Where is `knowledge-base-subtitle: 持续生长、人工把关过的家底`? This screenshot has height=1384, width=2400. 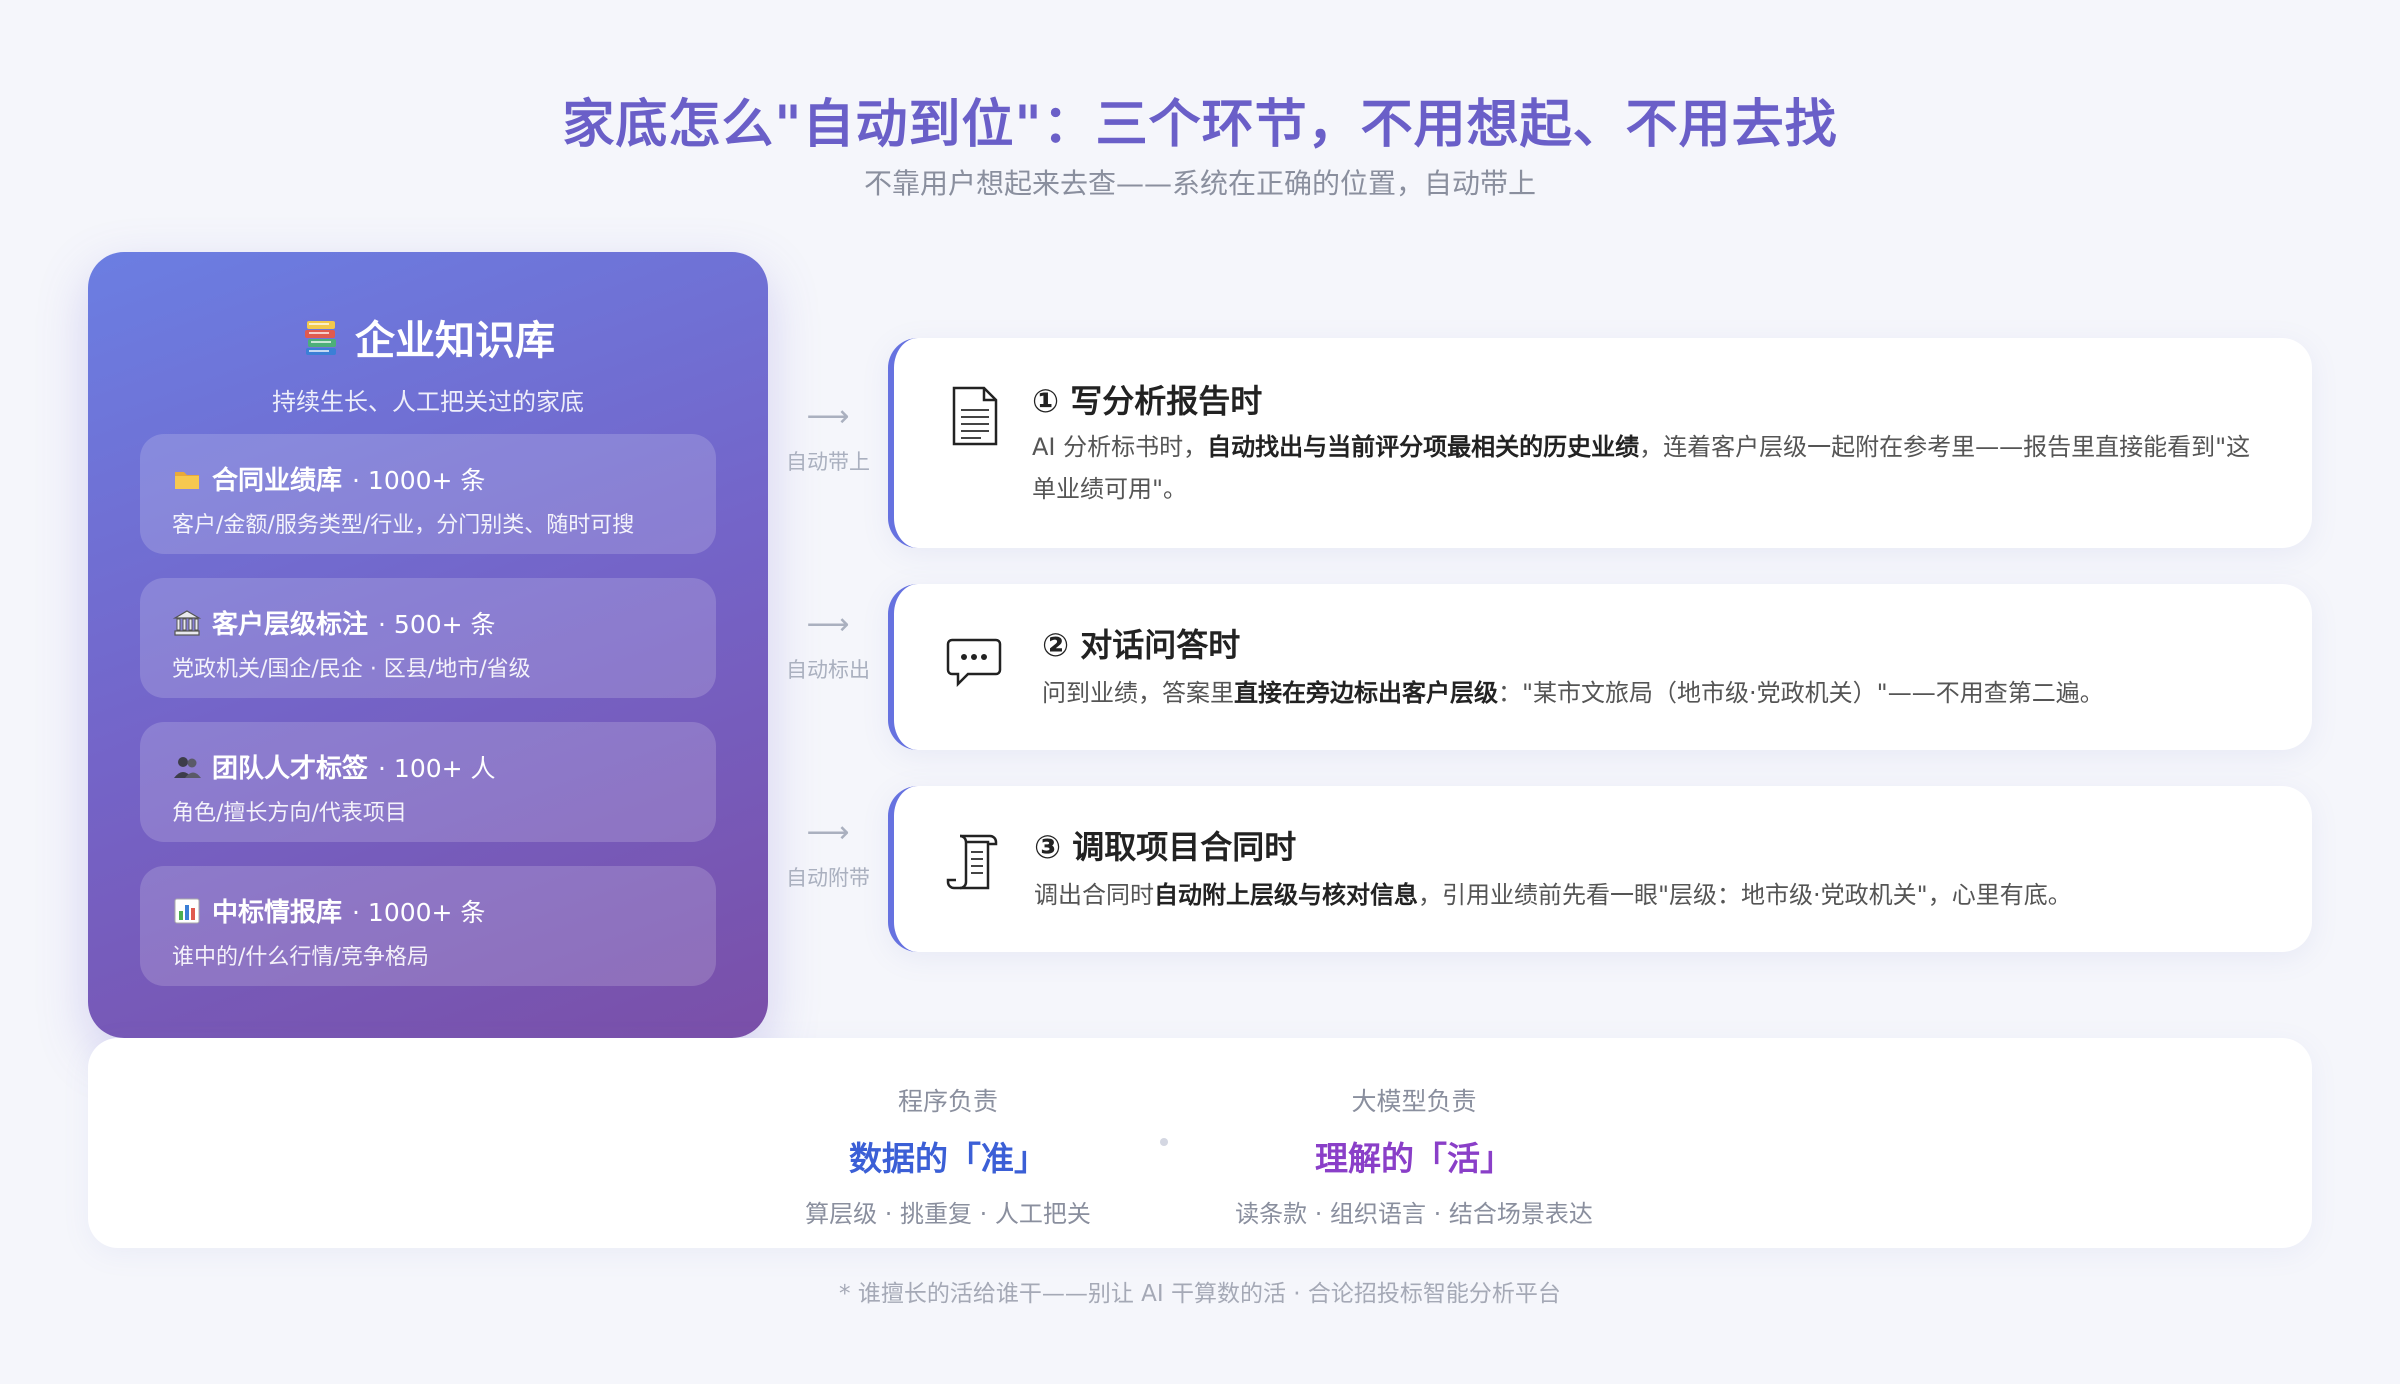 knowledge-base-subtitle: 持续生长、人工把关过的家底 is located at coordinates (428, 402).